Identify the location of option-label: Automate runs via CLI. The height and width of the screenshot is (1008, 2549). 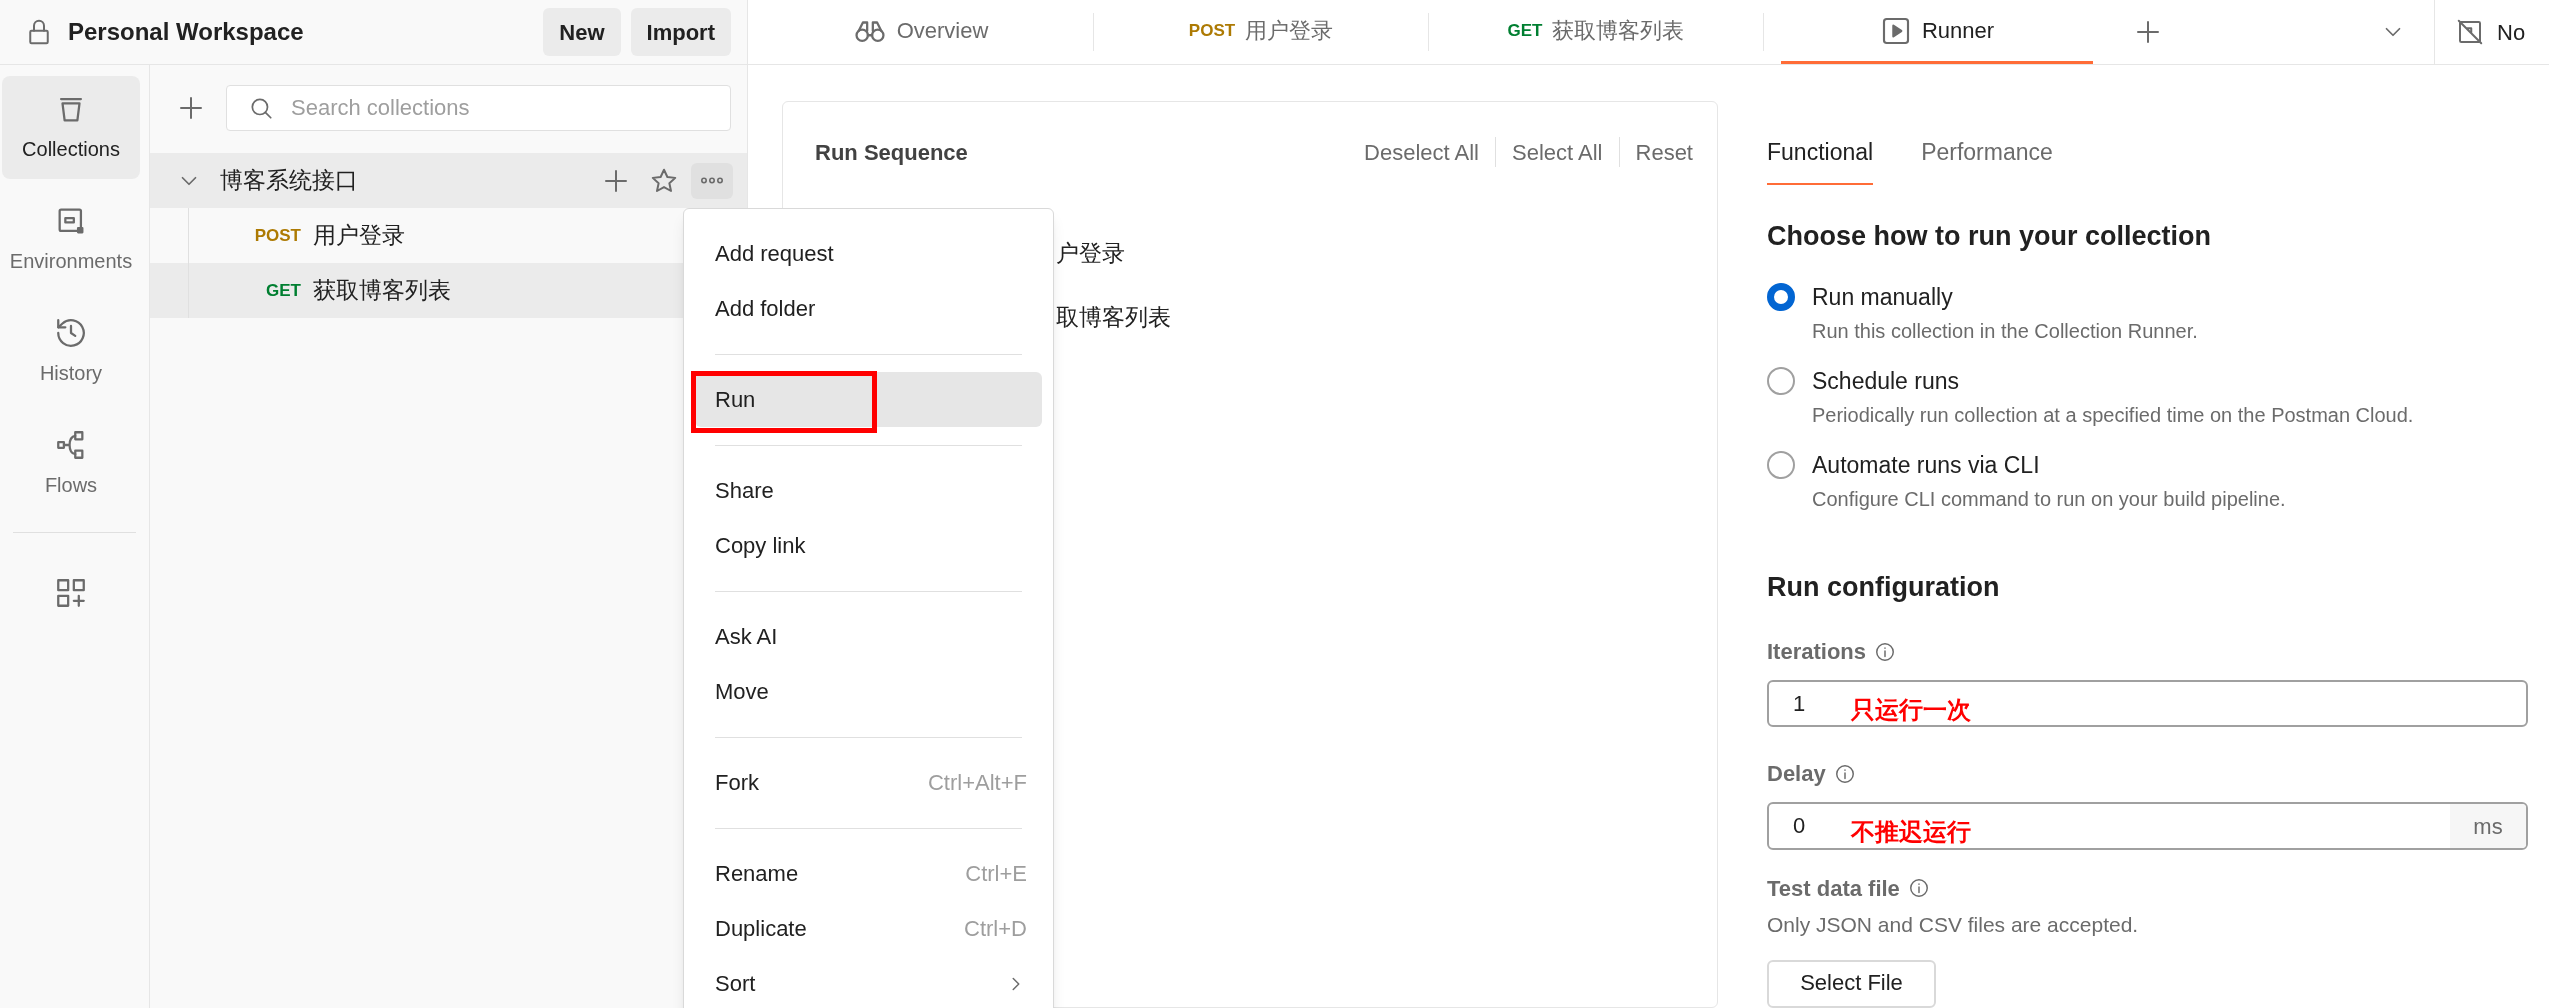
(2049, 464).